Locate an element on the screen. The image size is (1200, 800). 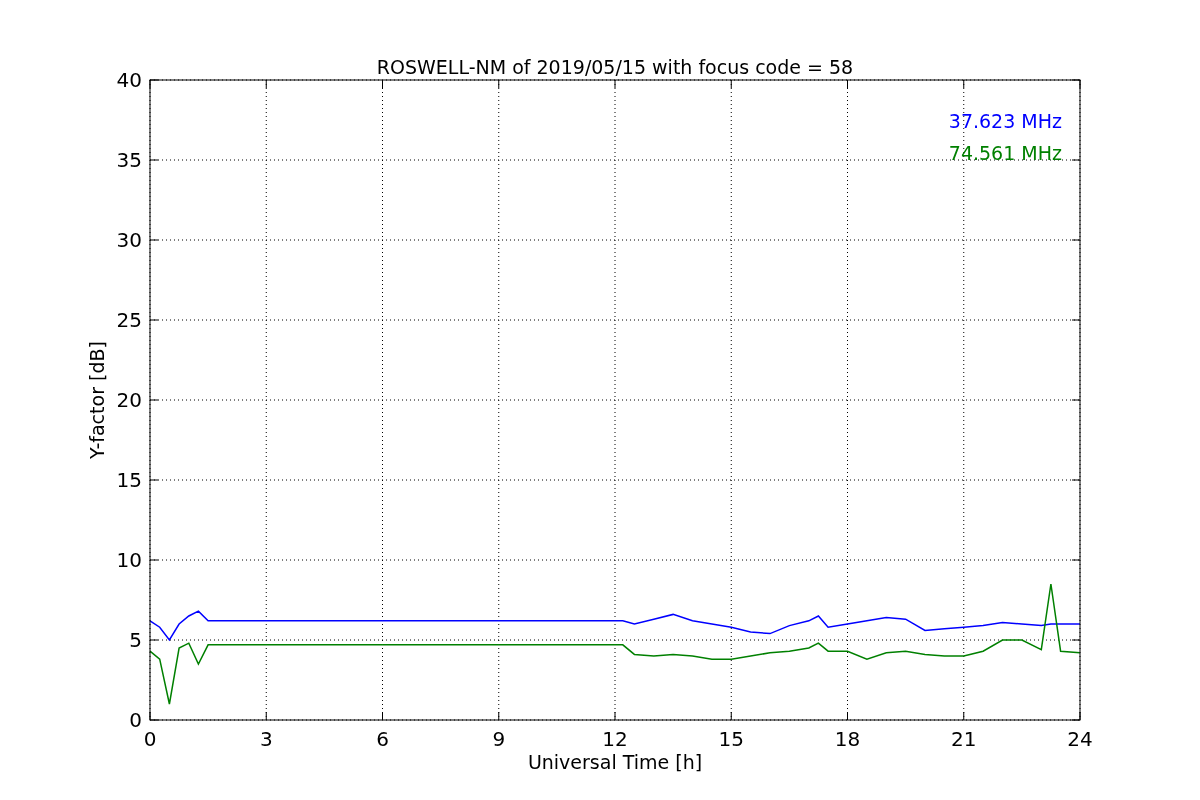
x-tick-label: 0 is located at coordinates (150, 739).